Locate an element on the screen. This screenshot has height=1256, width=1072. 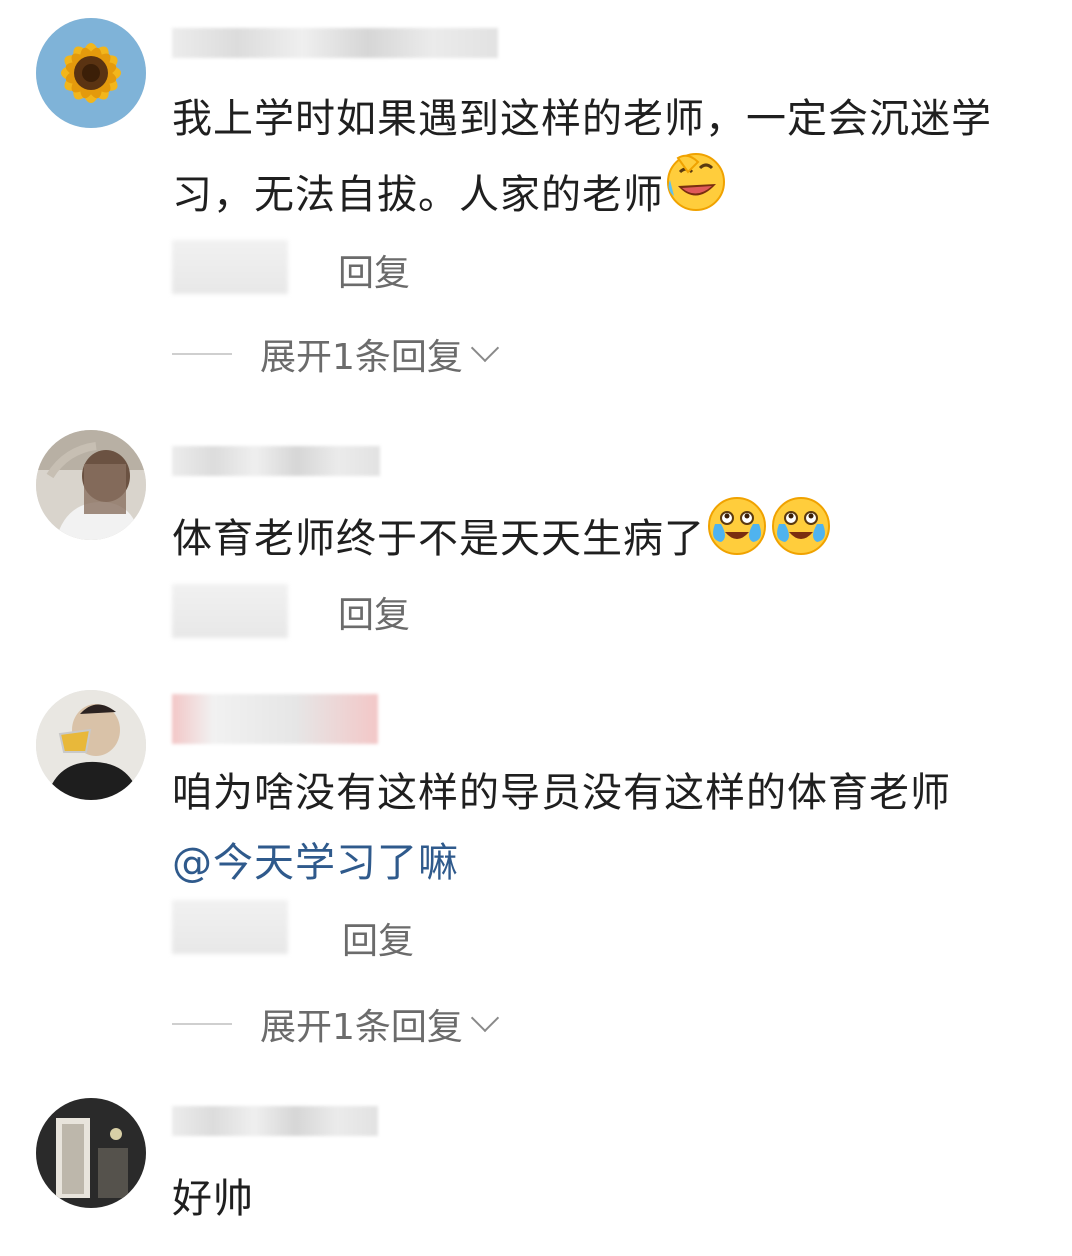
person-avatar-image is located at coordinates (91, 485).